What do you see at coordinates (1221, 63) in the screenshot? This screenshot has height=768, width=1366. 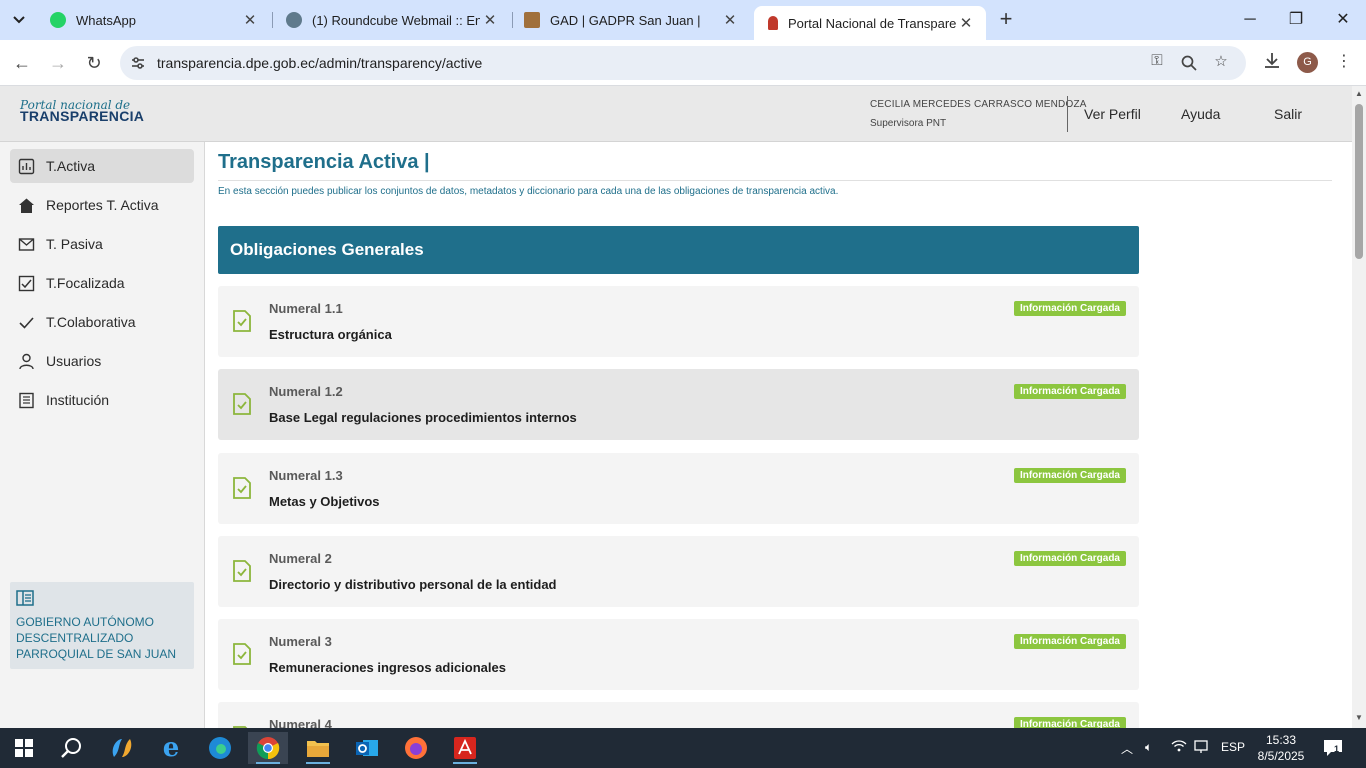 I see `bookmark-star-icon: ☆` at bounding box center [1221, 63].